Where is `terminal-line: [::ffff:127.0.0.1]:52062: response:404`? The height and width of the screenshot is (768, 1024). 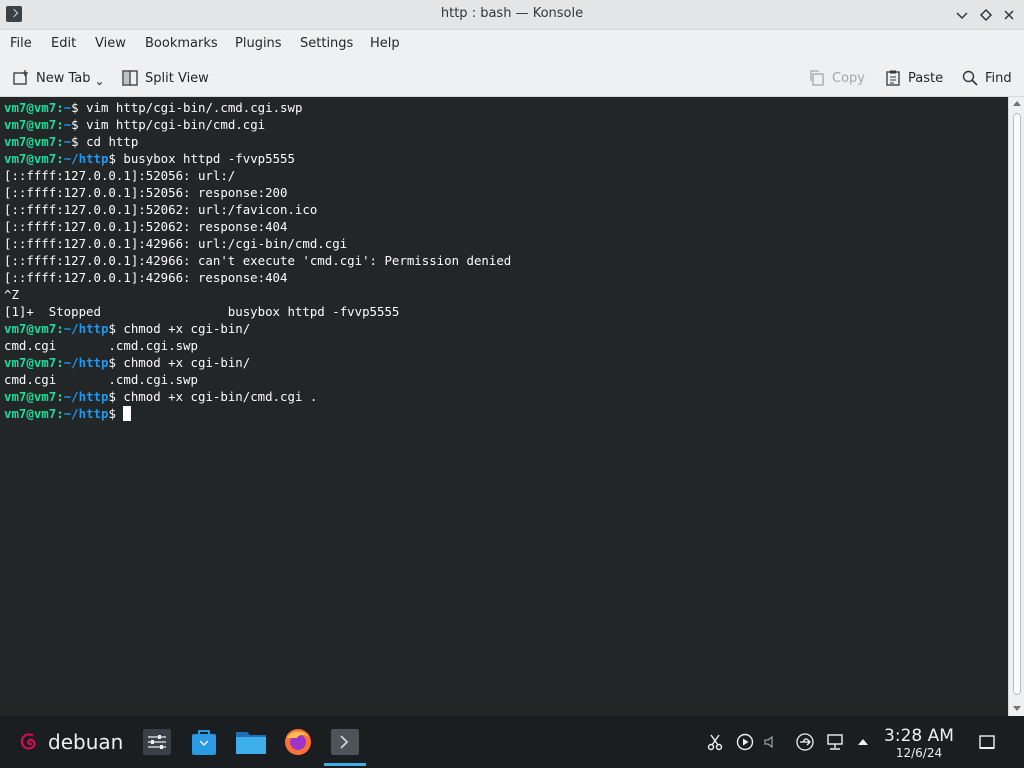 terminal-line: [::ffff:127.0.0.1]:52062: response:404 is located at coordinates (145, 226).